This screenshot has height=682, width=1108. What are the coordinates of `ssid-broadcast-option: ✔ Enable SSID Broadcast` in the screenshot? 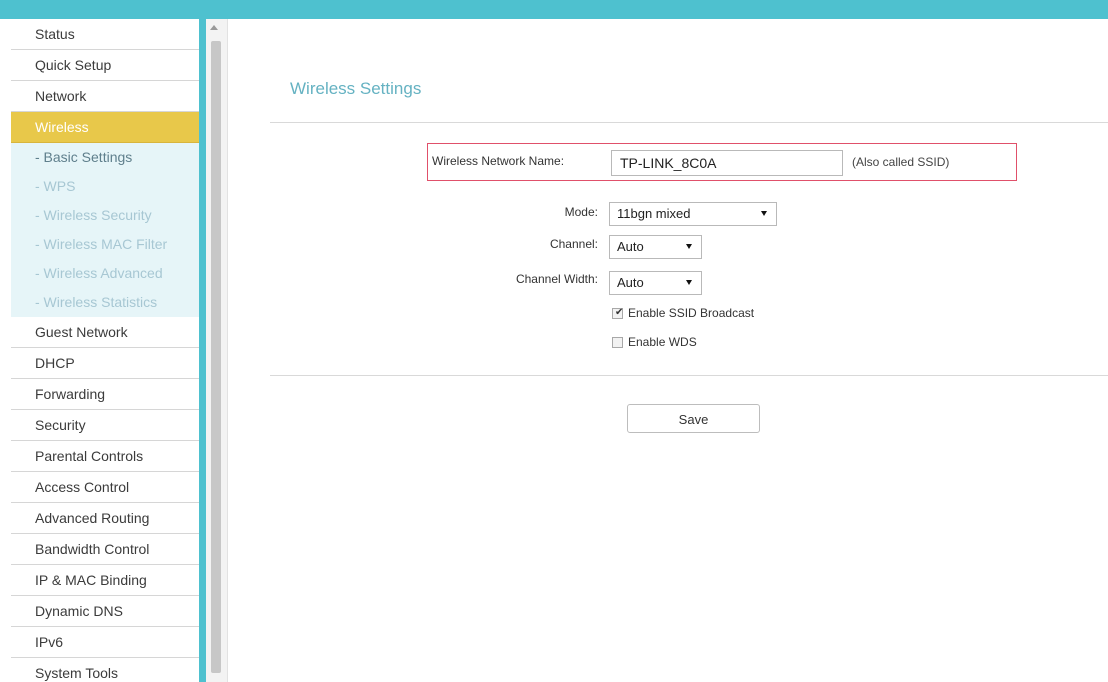 It's located at (683, 313).